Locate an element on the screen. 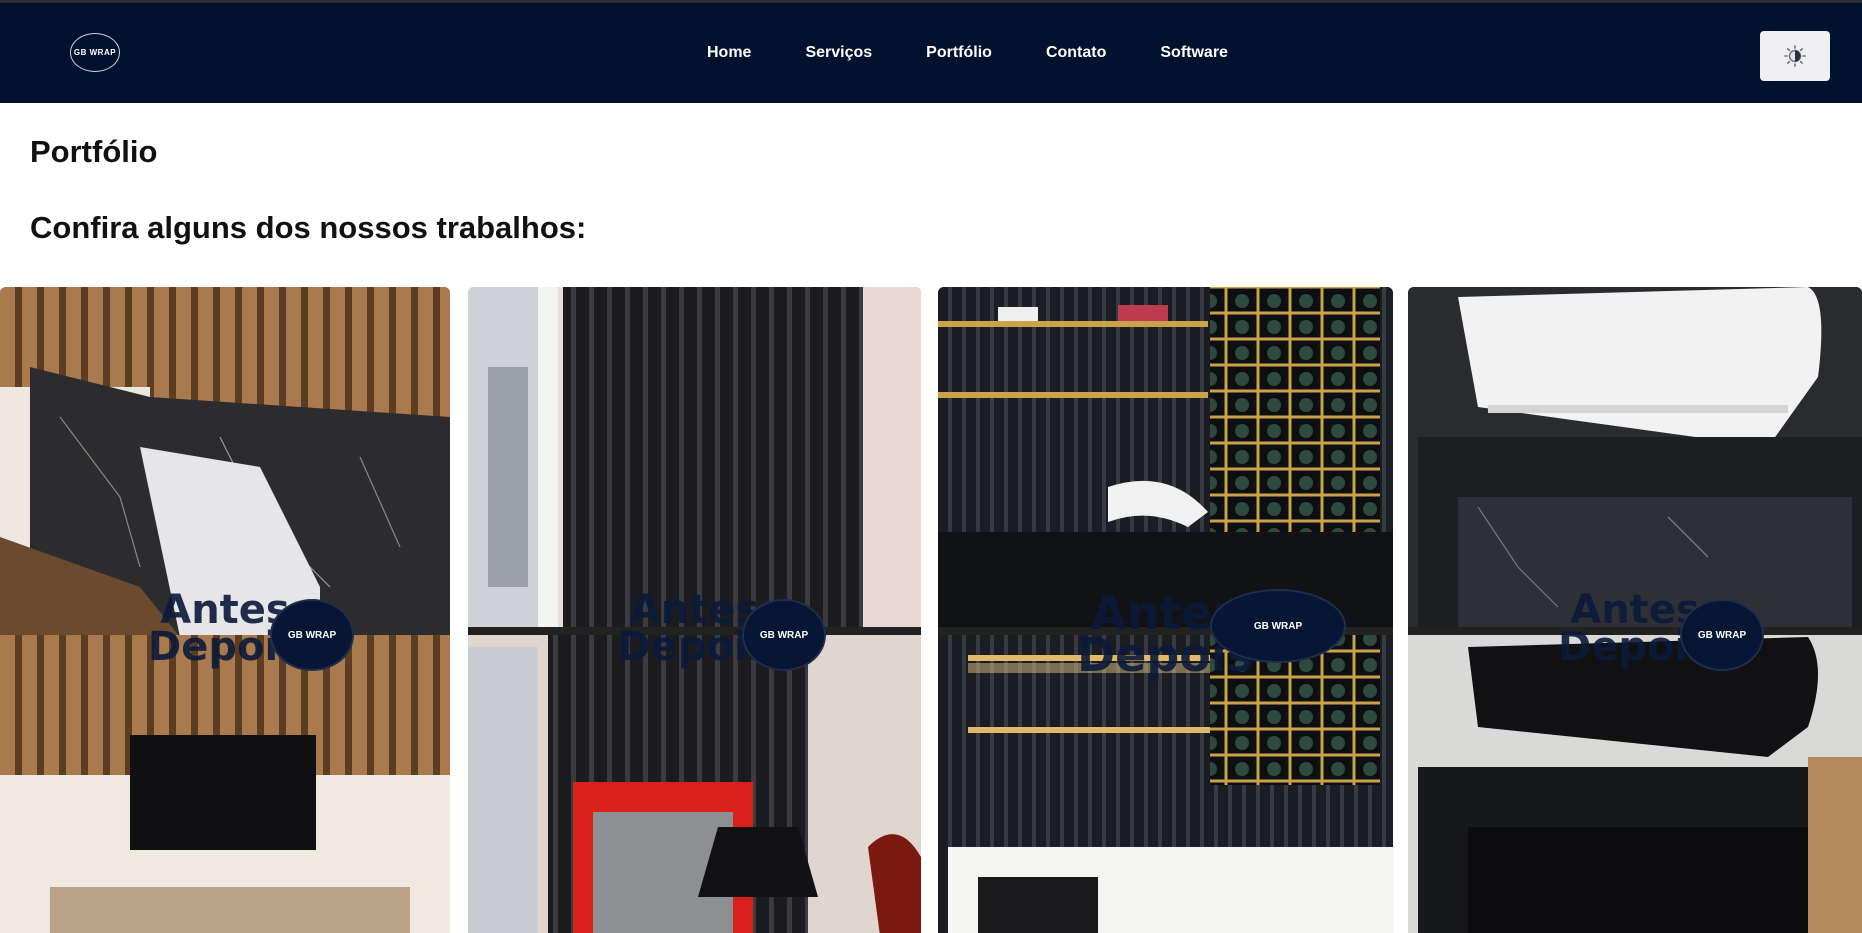 The width and height of the screenshot is (1862, 933). nav-servicos: Serviços is located at coordinates (838, 53).